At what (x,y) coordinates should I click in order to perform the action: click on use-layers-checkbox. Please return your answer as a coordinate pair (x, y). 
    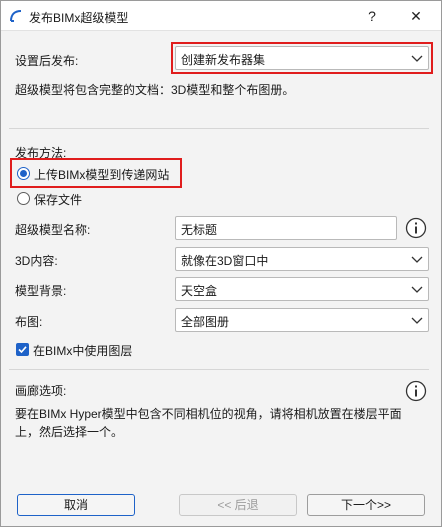
    Looking at the image, I should click on (22, 349).